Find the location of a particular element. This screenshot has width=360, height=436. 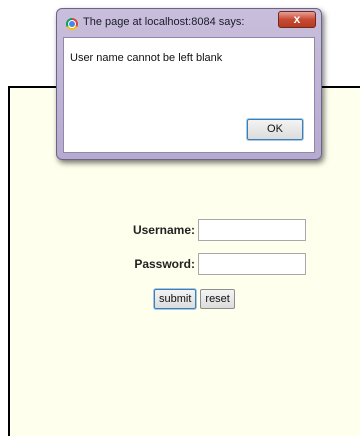

username-input is located at coordinates (252, 230).